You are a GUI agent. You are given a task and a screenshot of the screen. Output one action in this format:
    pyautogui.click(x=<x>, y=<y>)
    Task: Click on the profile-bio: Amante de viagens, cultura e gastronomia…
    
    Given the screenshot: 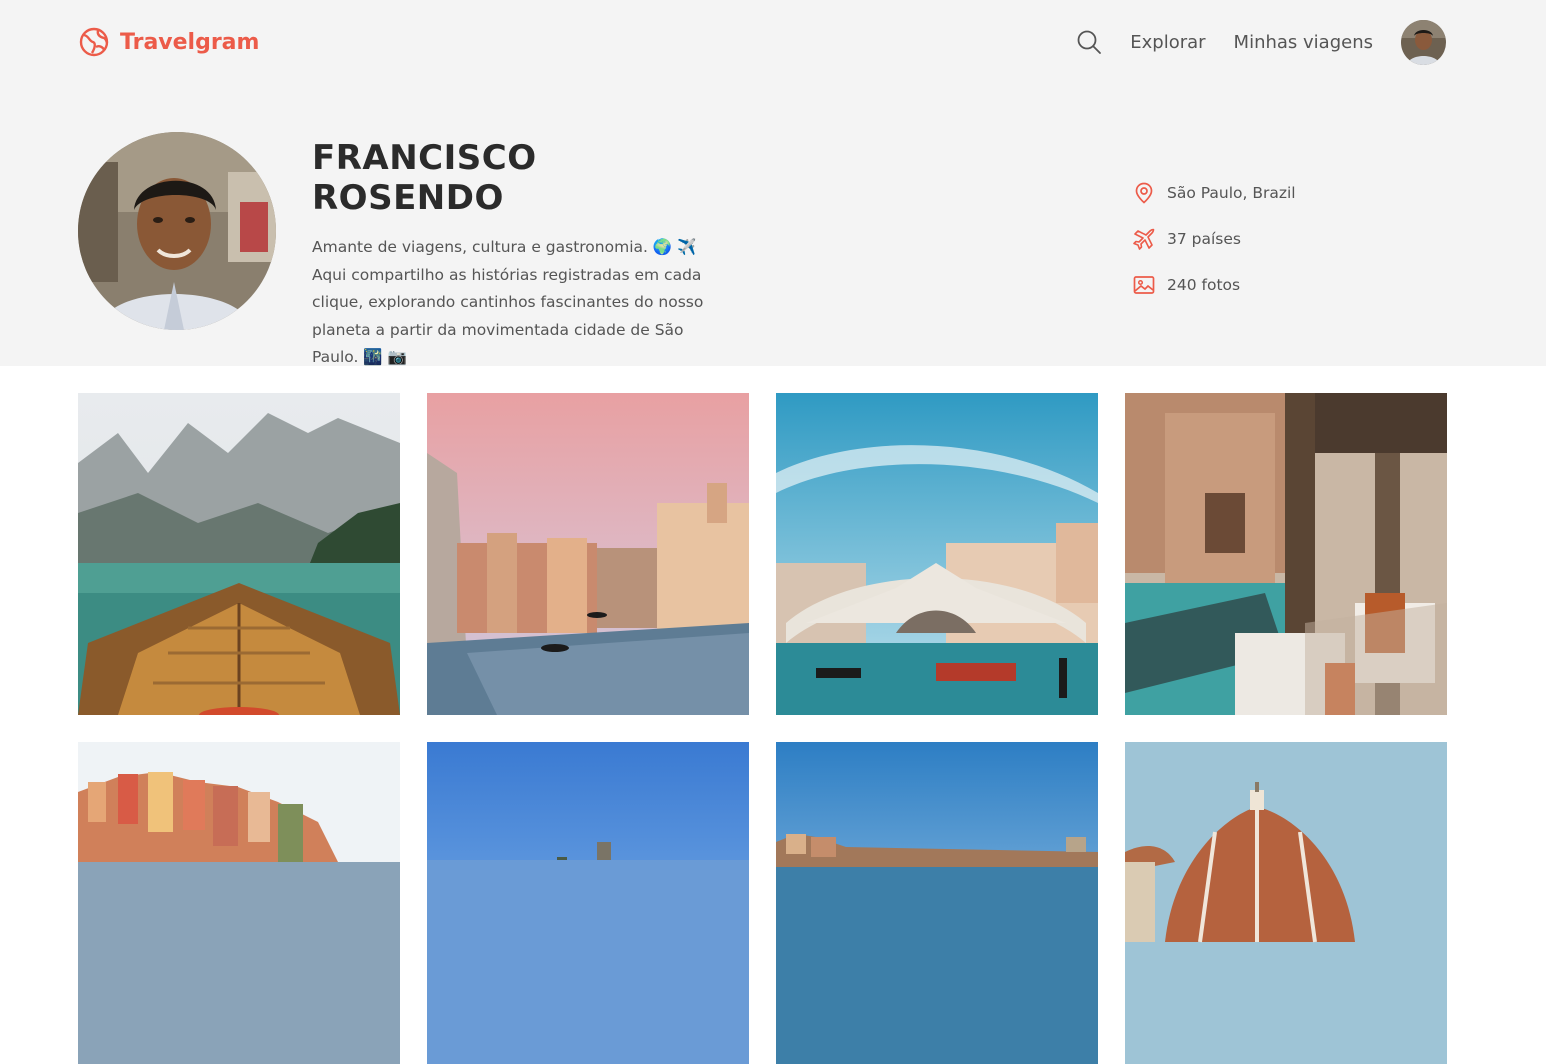 What is the action you would take?
    pyautogui.click(x=508, y=302)
    